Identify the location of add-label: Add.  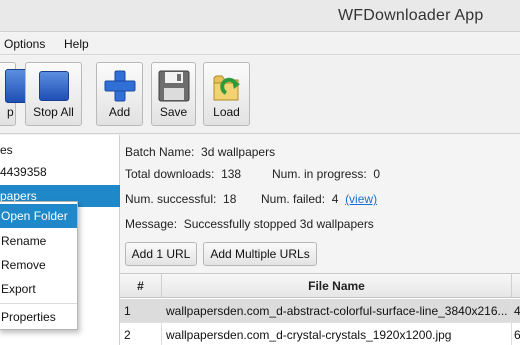
(119, 112).